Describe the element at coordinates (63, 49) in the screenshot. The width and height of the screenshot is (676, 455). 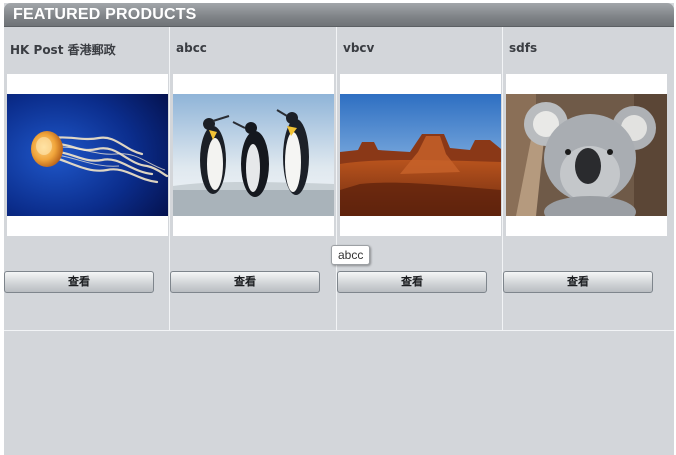
I see `product-name: HK Post 香港郵政` at that location.